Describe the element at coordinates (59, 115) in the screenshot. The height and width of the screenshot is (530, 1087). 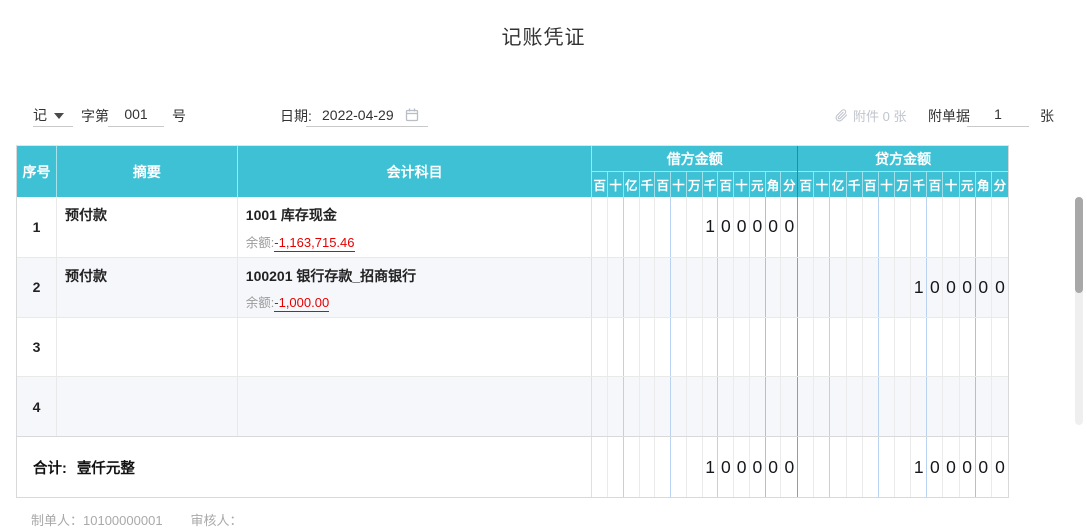
I see `chevron-down-icon` at that location.